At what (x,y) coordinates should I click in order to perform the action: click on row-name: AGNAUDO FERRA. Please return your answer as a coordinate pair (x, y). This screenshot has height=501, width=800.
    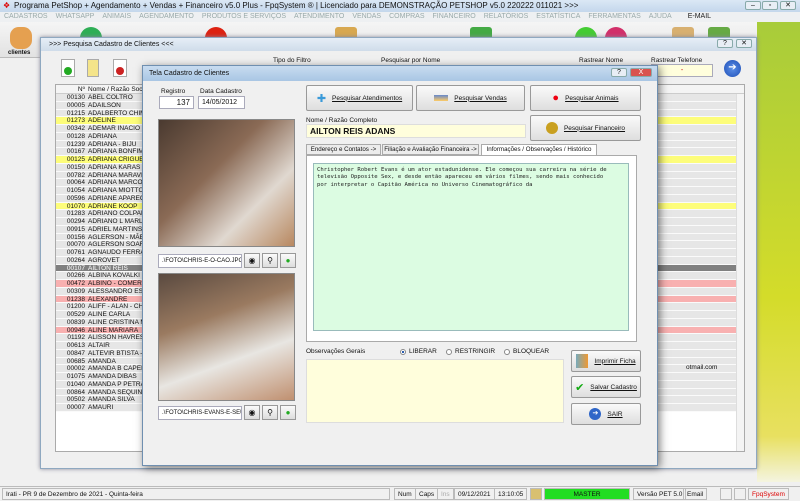
    Looking at the image, I should click on (116, 252).